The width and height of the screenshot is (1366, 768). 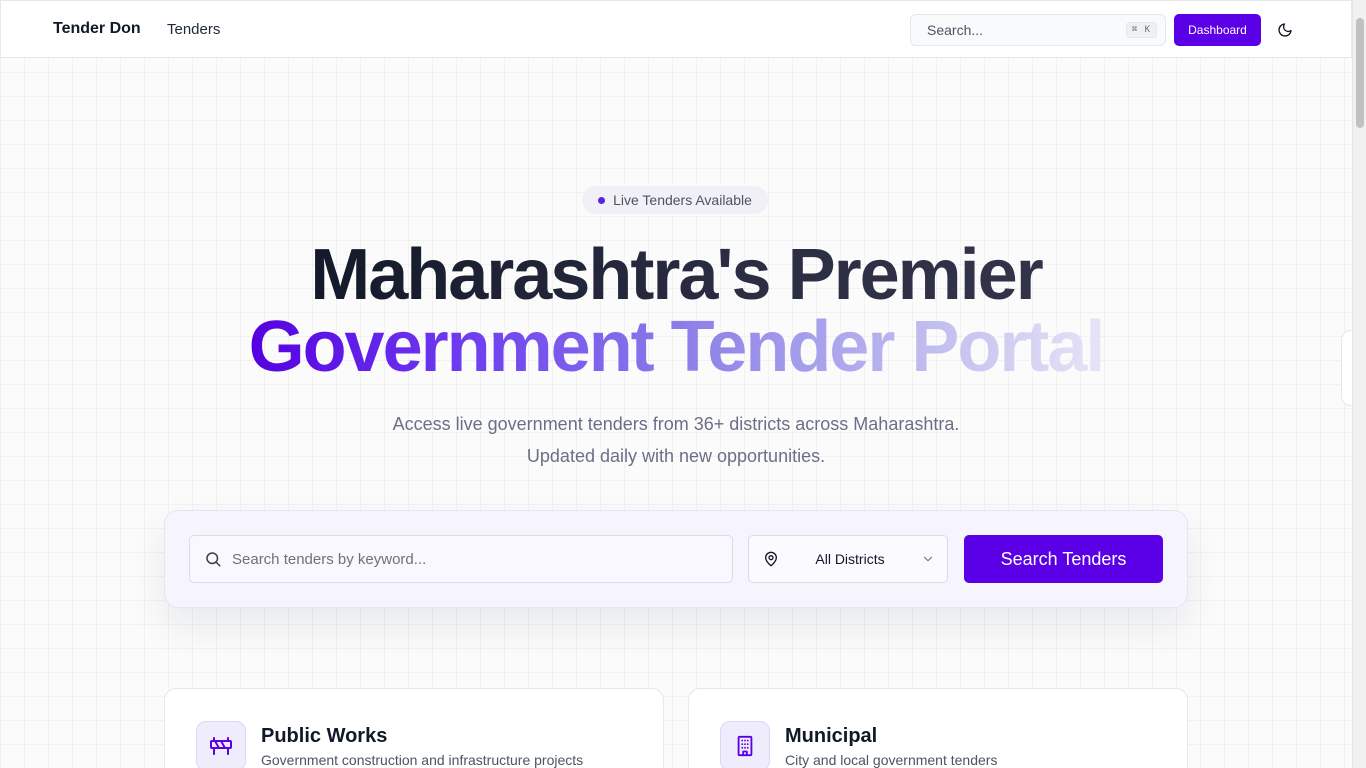 I want to click on search-tenders-button: Search Tenders, so click(x=1063, y=559).